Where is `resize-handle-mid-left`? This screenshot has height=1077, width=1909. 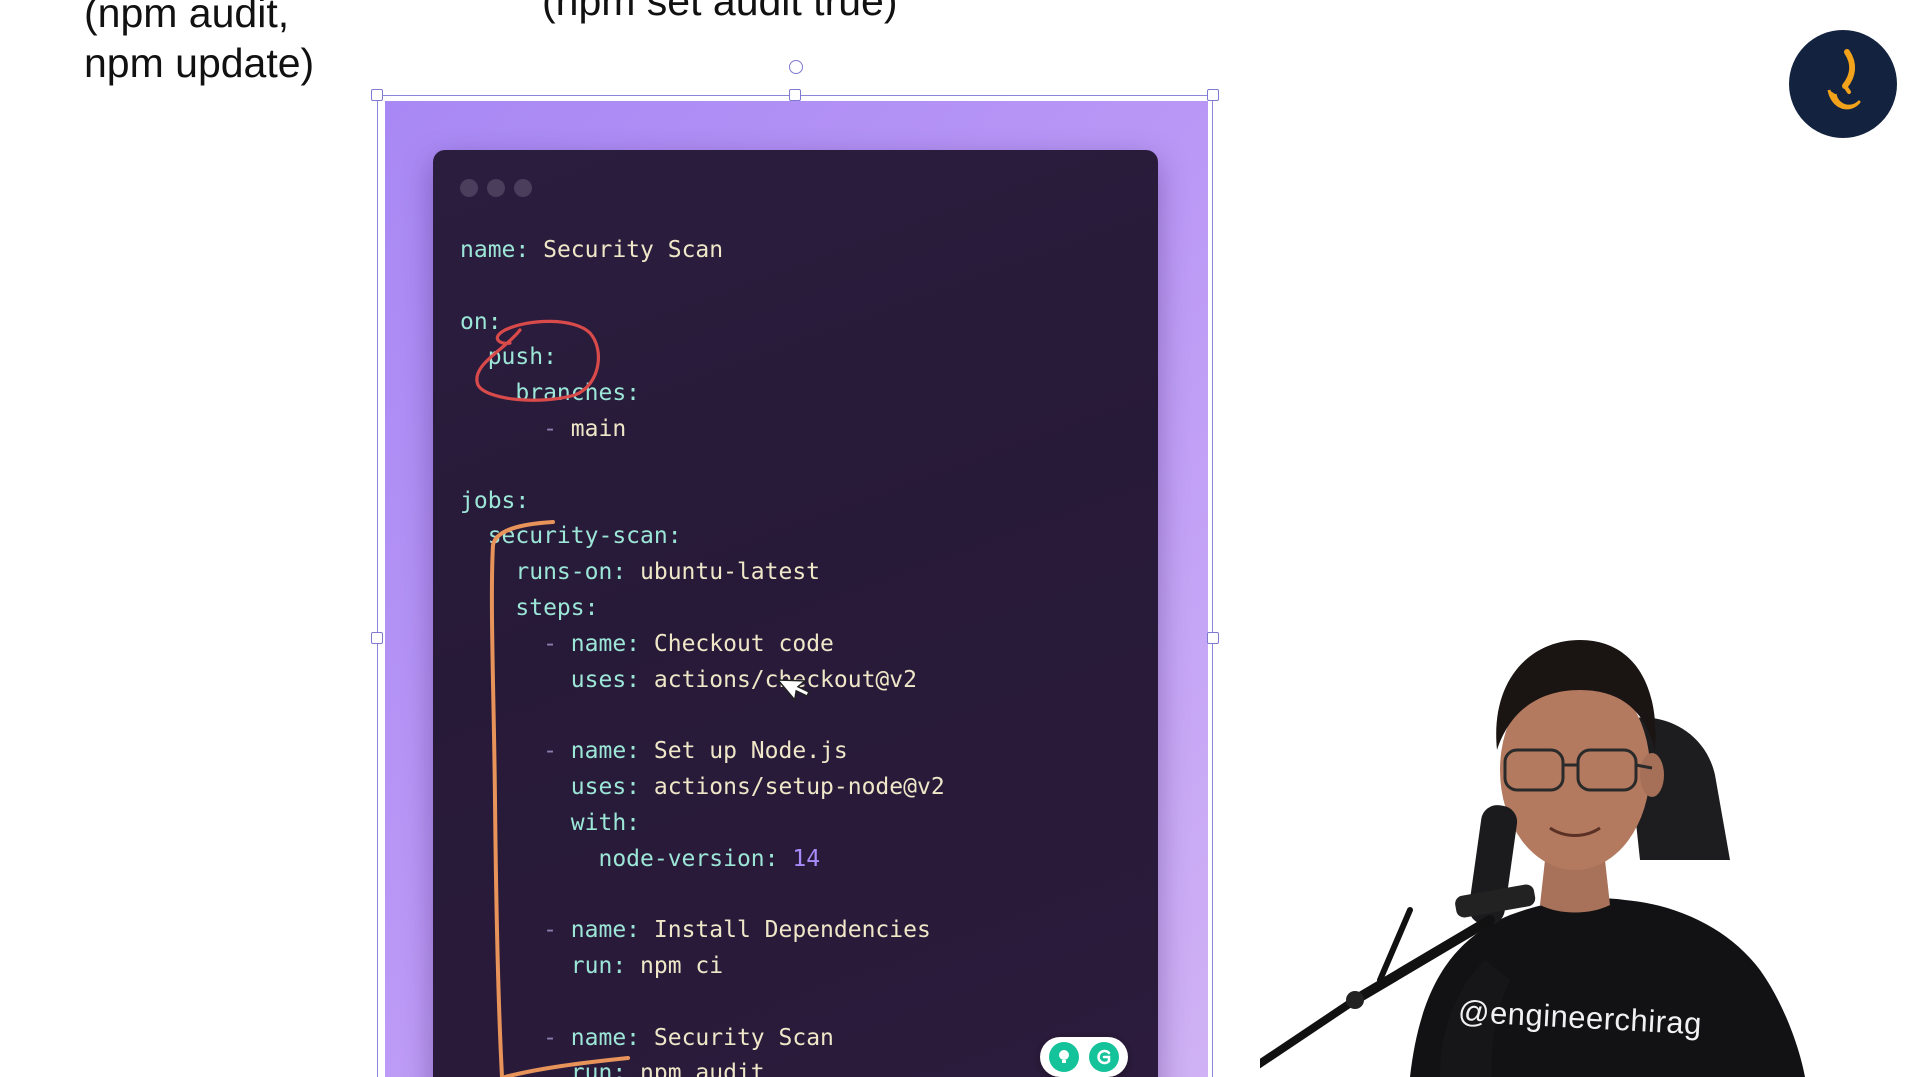 resize-handle-mid-left is located at coordinates (377, 638).